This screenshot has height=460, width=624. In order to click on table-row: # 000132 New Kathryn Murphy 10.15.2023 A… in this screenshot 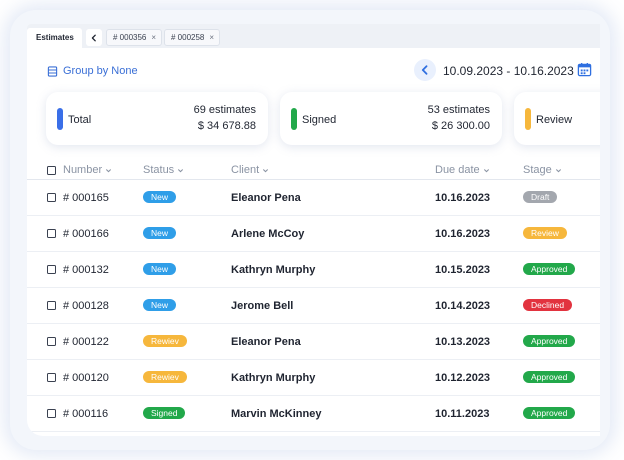, I will do `click(313, 270)`.